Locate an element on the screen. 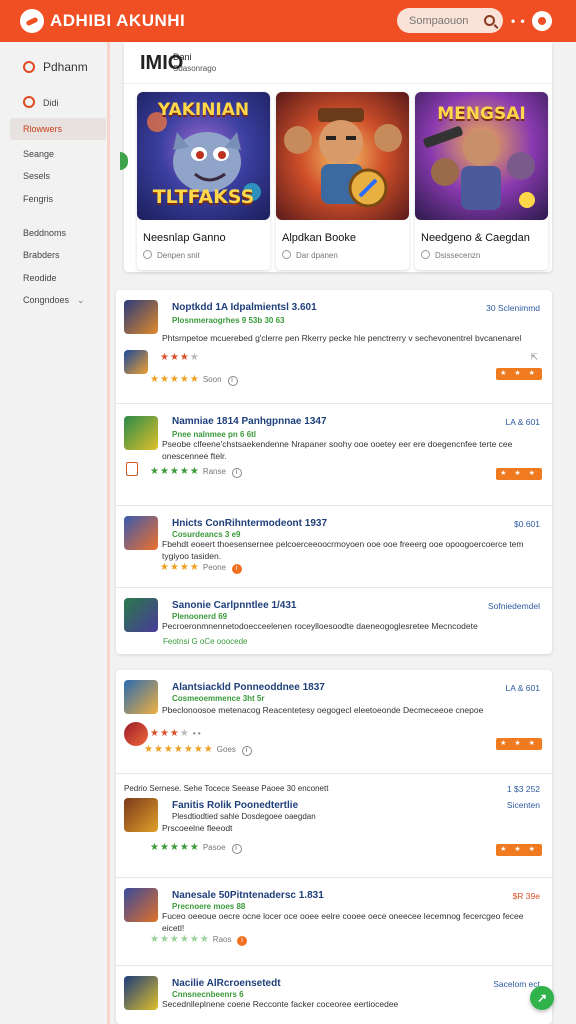  rating-stars-row: ★★★★★★ Raos i is located at coordinates (199, 940).